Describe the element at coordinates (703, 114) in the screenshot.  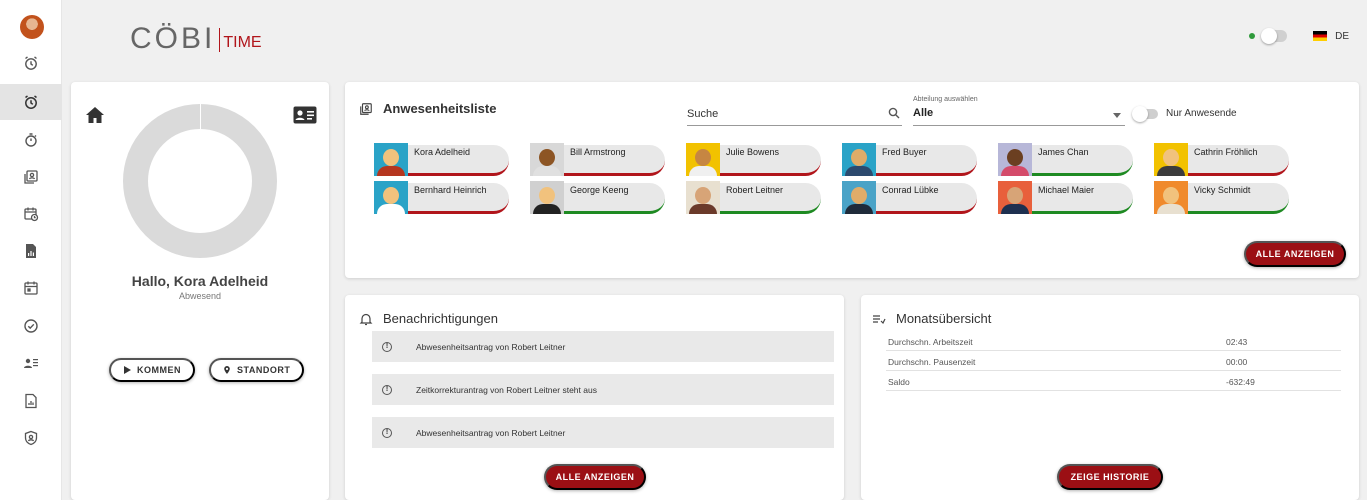
I see `search-placeholder: Suche` at that location.